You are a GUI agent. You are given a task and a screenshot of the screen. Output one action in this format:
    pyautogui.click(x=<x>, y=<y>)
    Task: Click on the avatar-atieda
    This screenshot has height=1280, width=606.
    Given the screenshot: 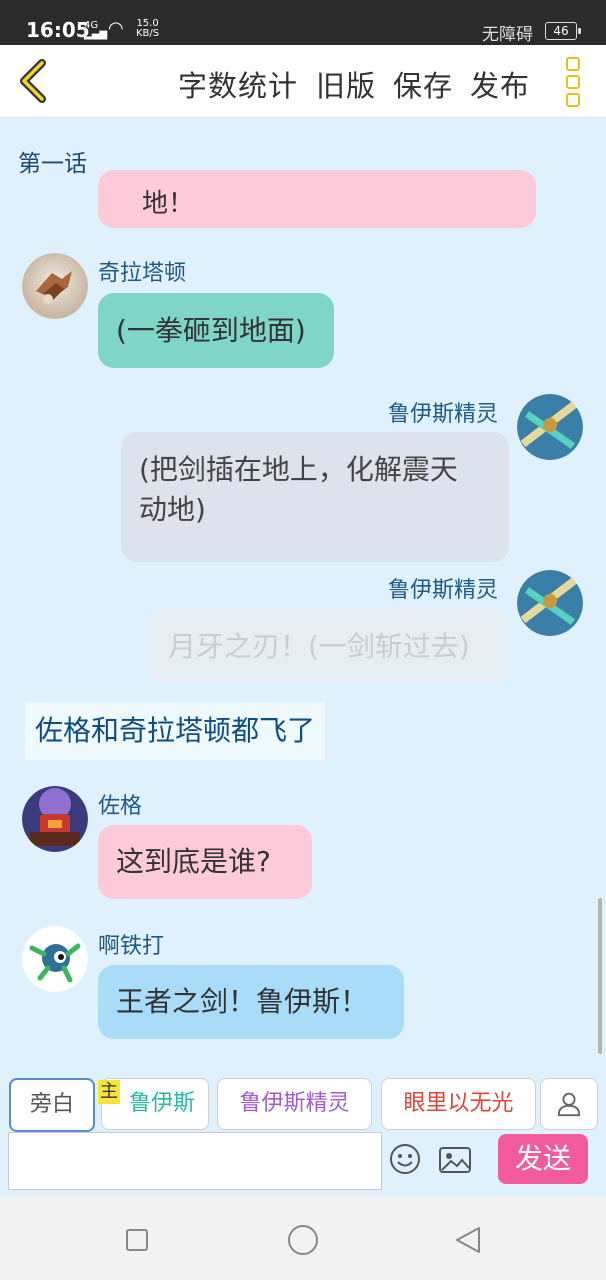 What is the action you would take?
    pyautogui.click(x=55, y=959)
    